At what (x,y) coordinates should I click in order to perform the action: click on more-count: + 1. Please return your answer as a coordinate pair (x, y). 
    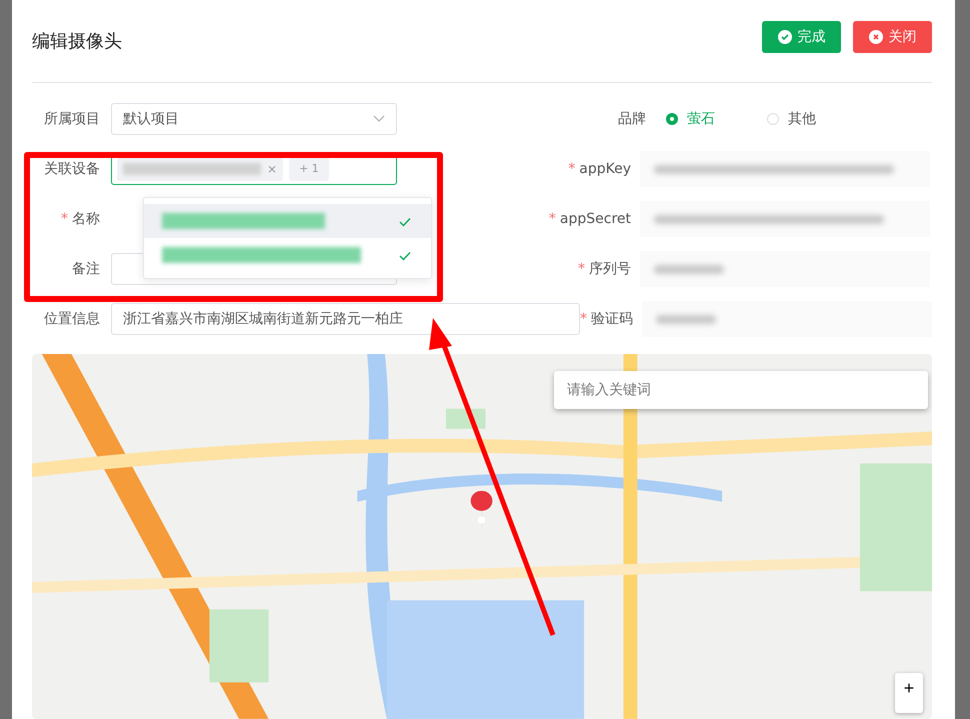
    Looking at the image, I should click on (309, 169).